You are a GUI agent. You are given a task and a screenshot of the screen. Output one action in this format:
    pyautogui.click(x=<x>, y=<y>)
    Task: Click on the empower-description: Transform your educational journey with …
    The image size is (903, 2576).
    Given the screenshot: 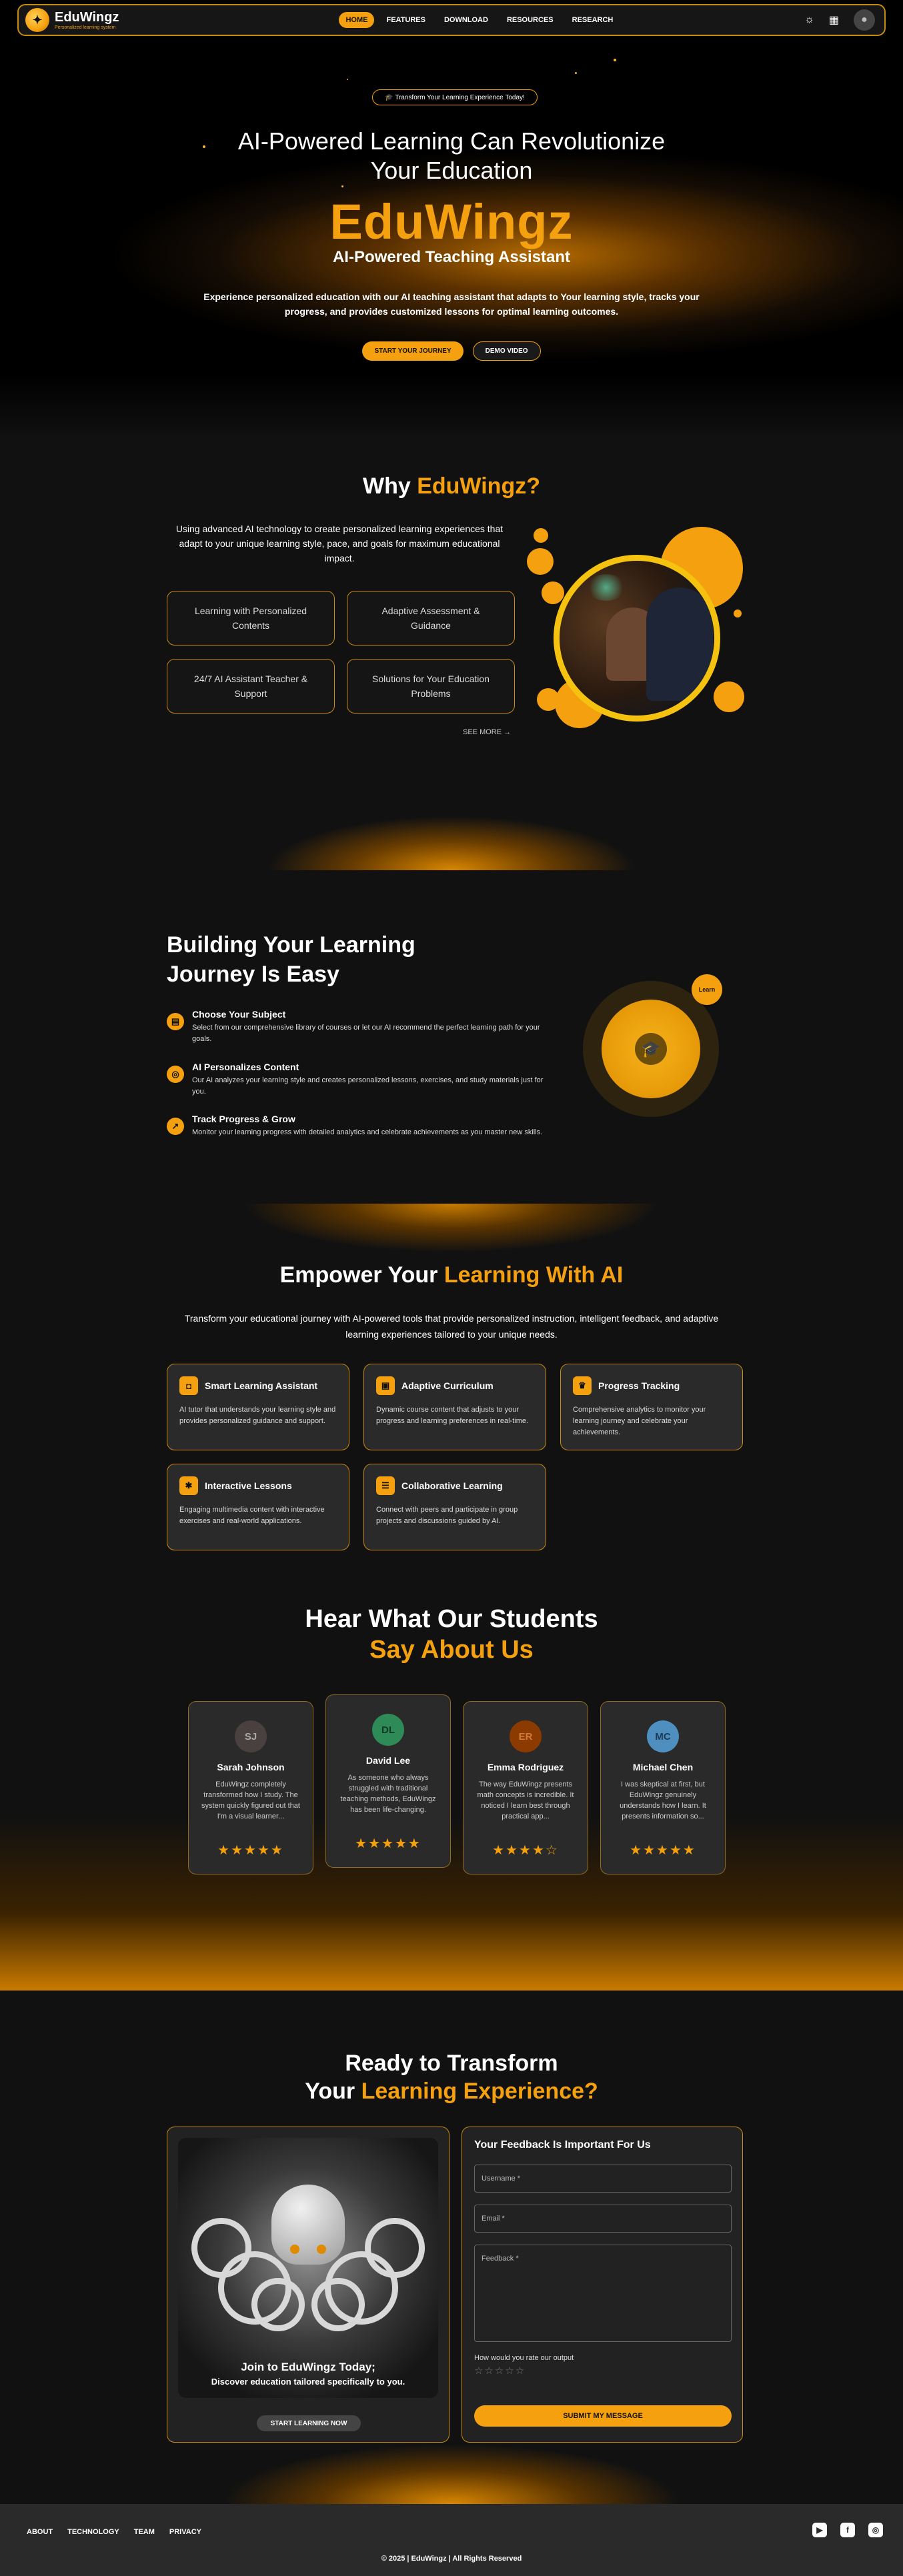 What is the action you would take?
    pyautogui.click(x=451, y=1326)
    